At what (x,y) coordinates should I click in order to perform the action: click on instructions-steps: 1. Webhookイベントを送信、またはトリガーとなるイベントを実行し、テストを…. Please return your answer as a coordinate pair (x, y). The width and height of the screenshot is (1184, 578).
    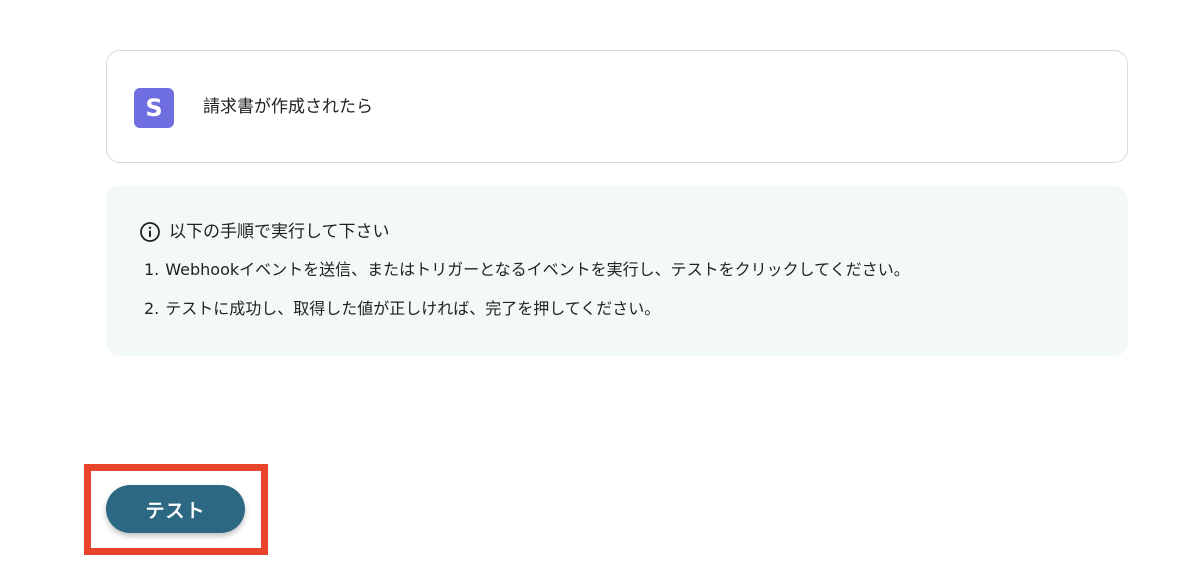
    Looking at the image, I should click on (527, 297).